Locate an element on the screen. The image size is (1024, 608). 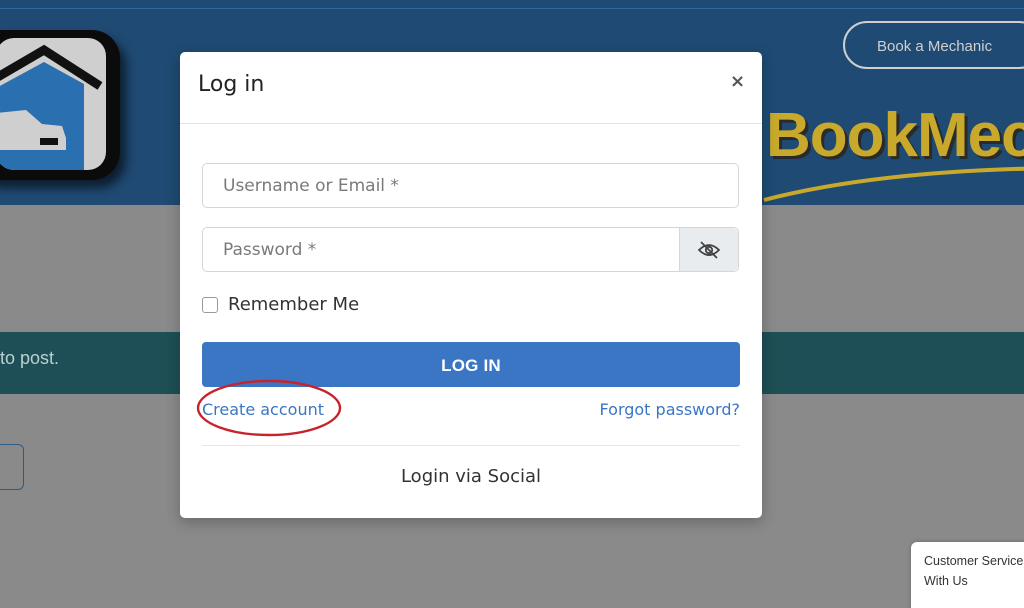
divider is located at coordinates (471, 445).